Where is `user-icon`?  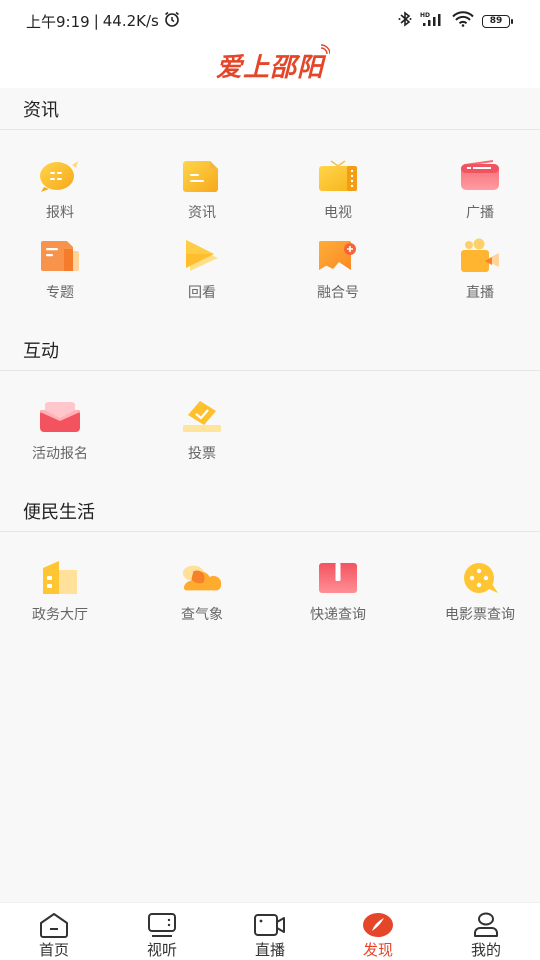 user-icon is located at coordinates (486, 924).